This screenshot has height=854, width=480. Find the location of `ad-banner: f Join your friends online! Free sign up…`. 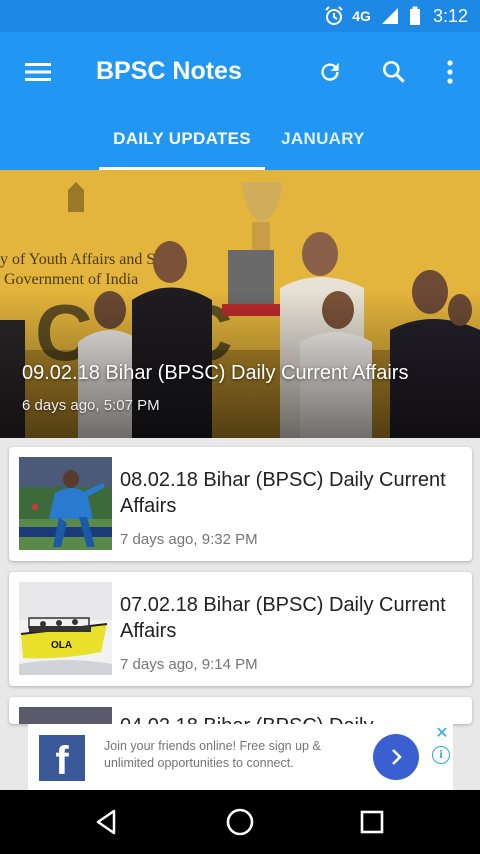

ad-banner: f Join your friends online! Free sign up… is located at coordinates (240, 758).